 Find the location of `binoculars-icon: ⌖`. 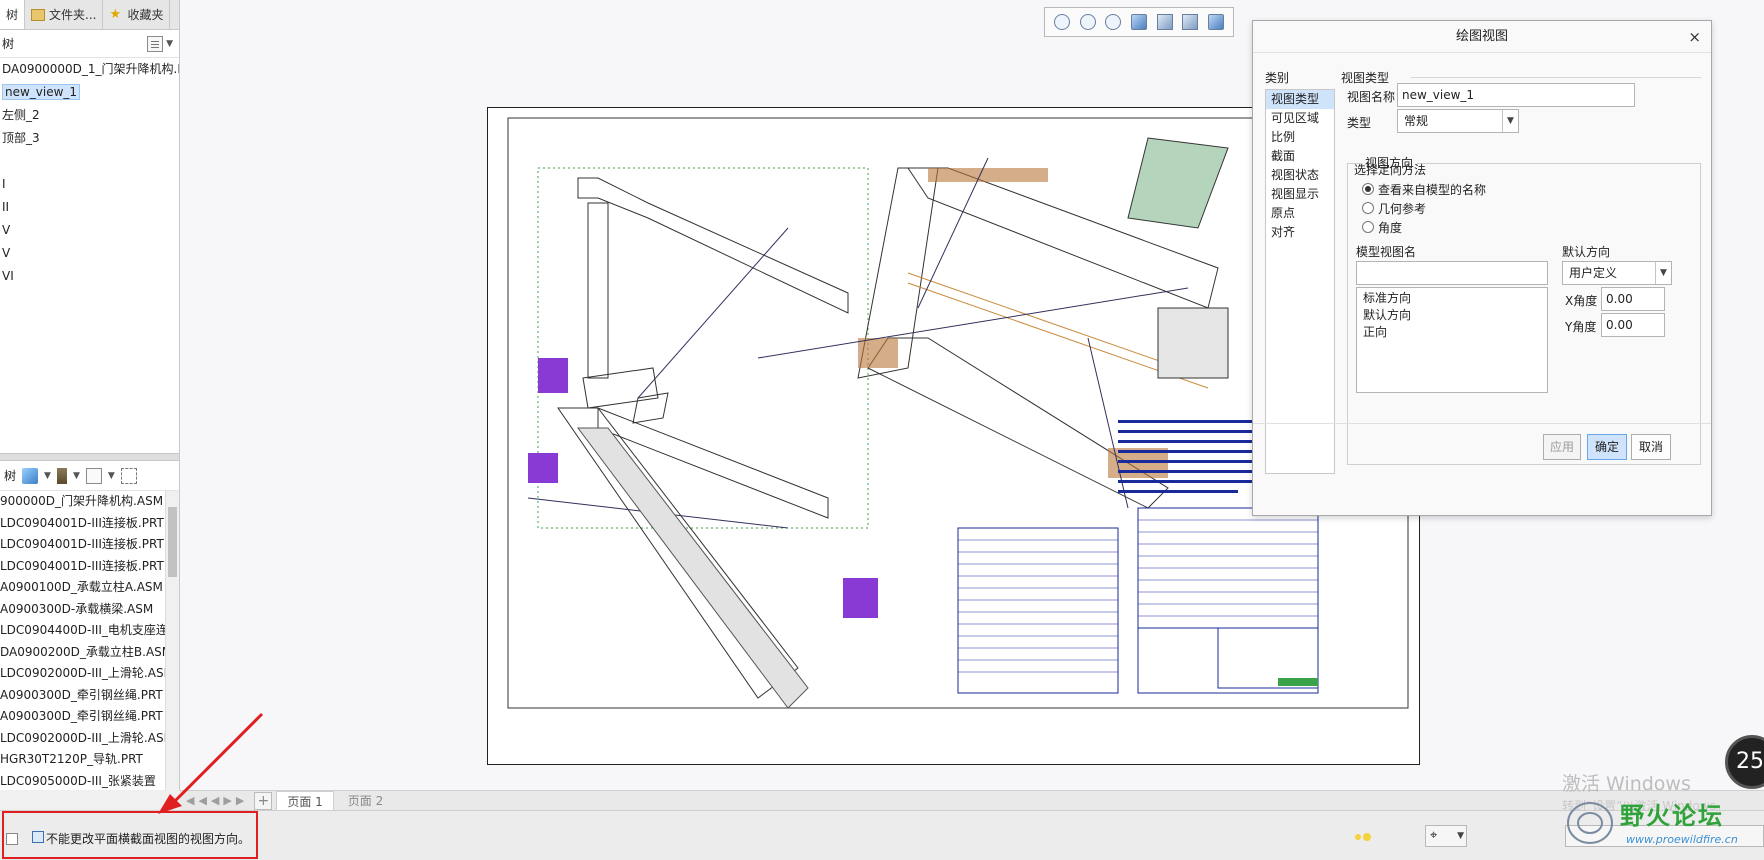

binoculars-icon: ⌖ is located at coordinates (1434, 835).